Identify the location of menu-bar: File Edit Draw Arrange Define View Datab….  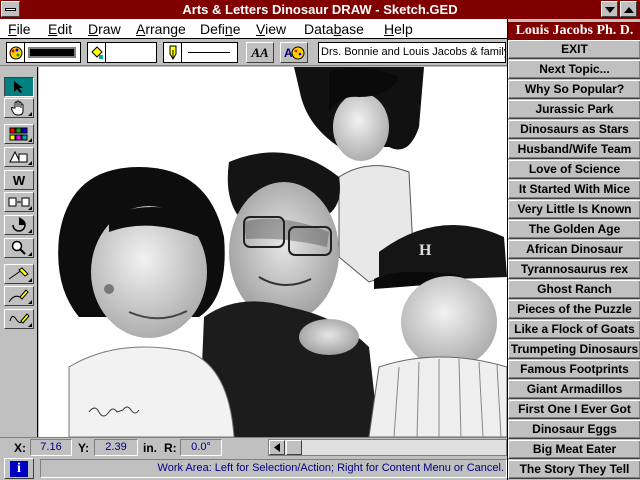
(253, 29).